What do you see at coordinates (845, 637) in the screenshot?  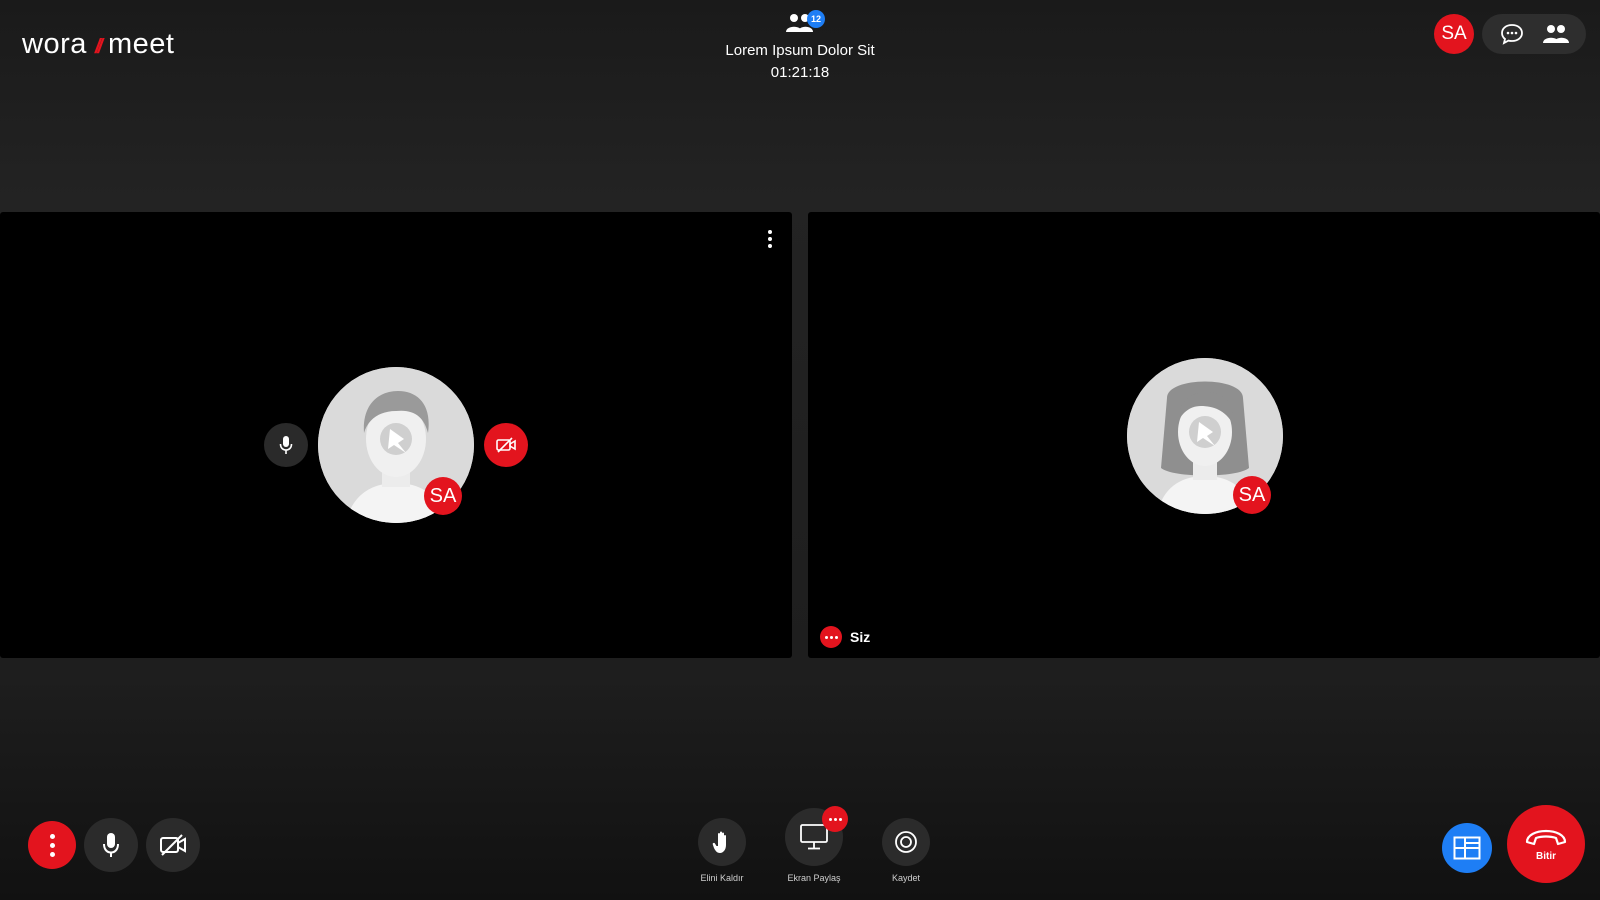 I see `participant-name-tag: Siz` at bounding box center [845, 637].